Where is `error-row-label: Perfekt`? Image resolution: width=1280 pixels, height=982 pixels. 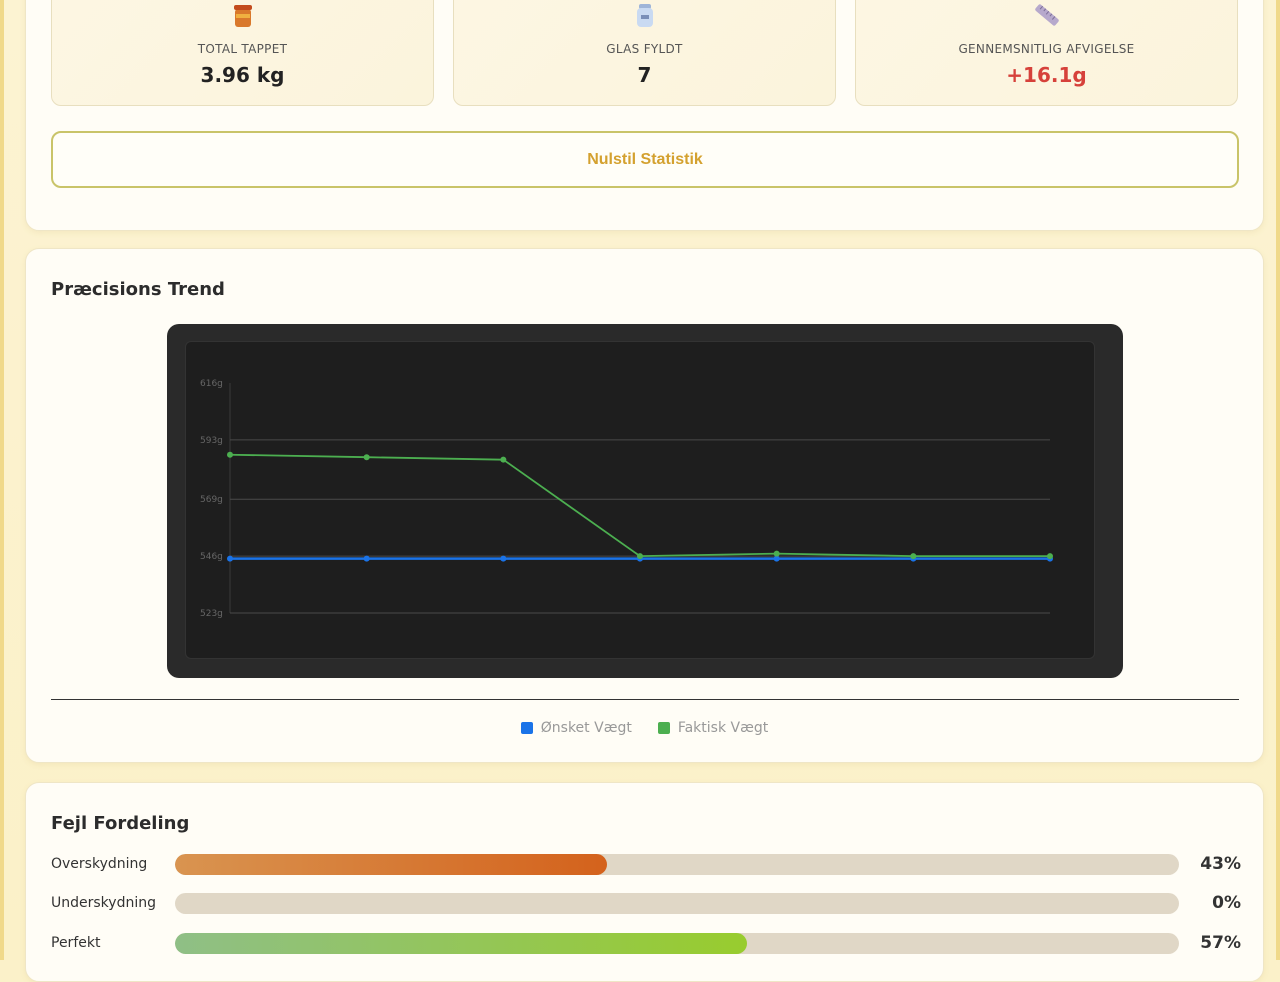 error-row-label: Perfekt is located at coordinates (76, 943).